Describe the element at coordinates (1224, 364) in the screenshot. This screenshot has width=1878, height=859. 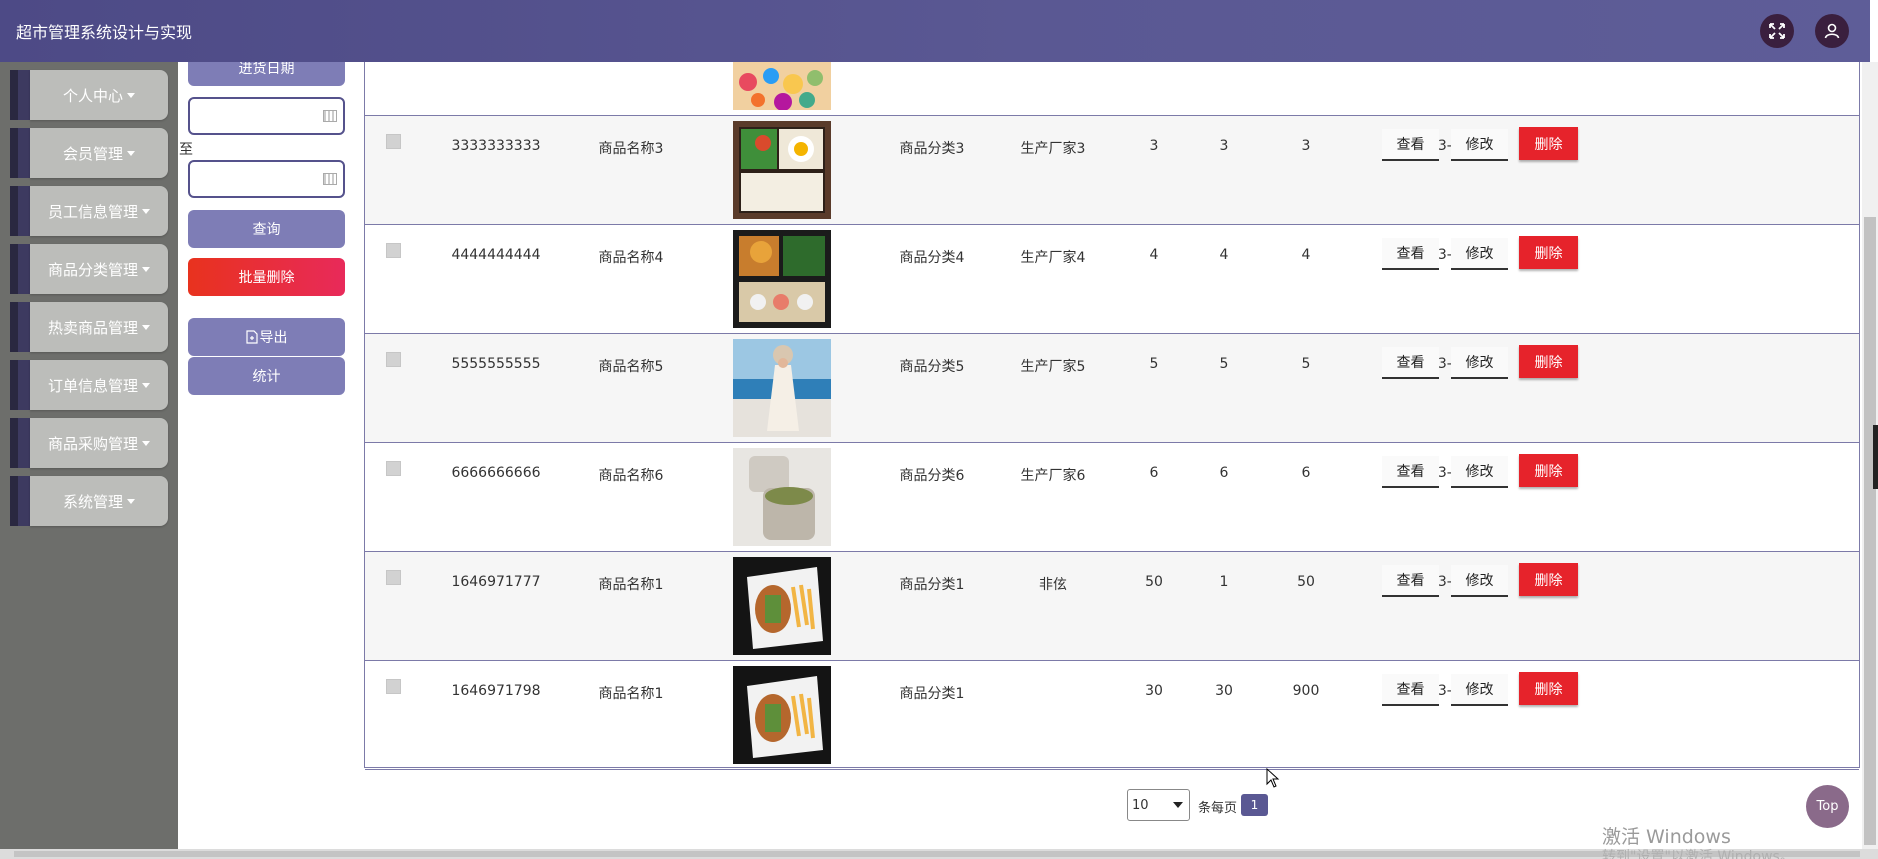
I see `product-value-2: 5` at that location.